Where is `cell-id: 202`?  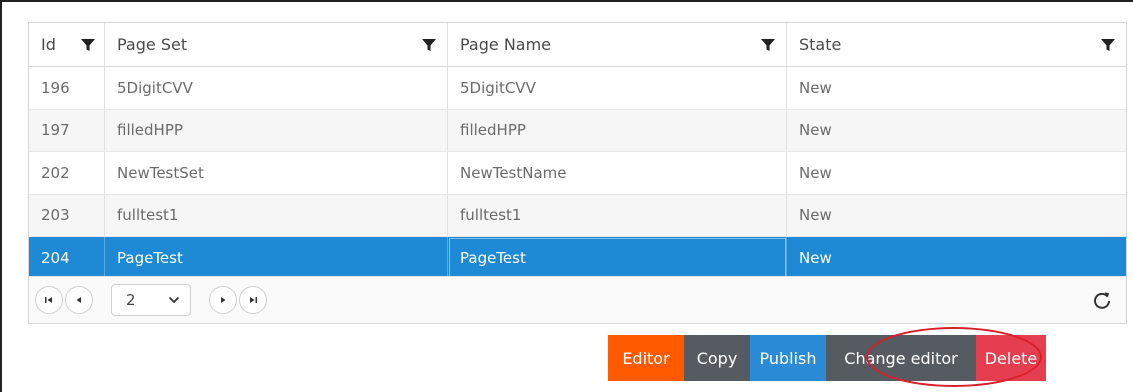 cell-id: 202 is located at coordinates (67, 173).